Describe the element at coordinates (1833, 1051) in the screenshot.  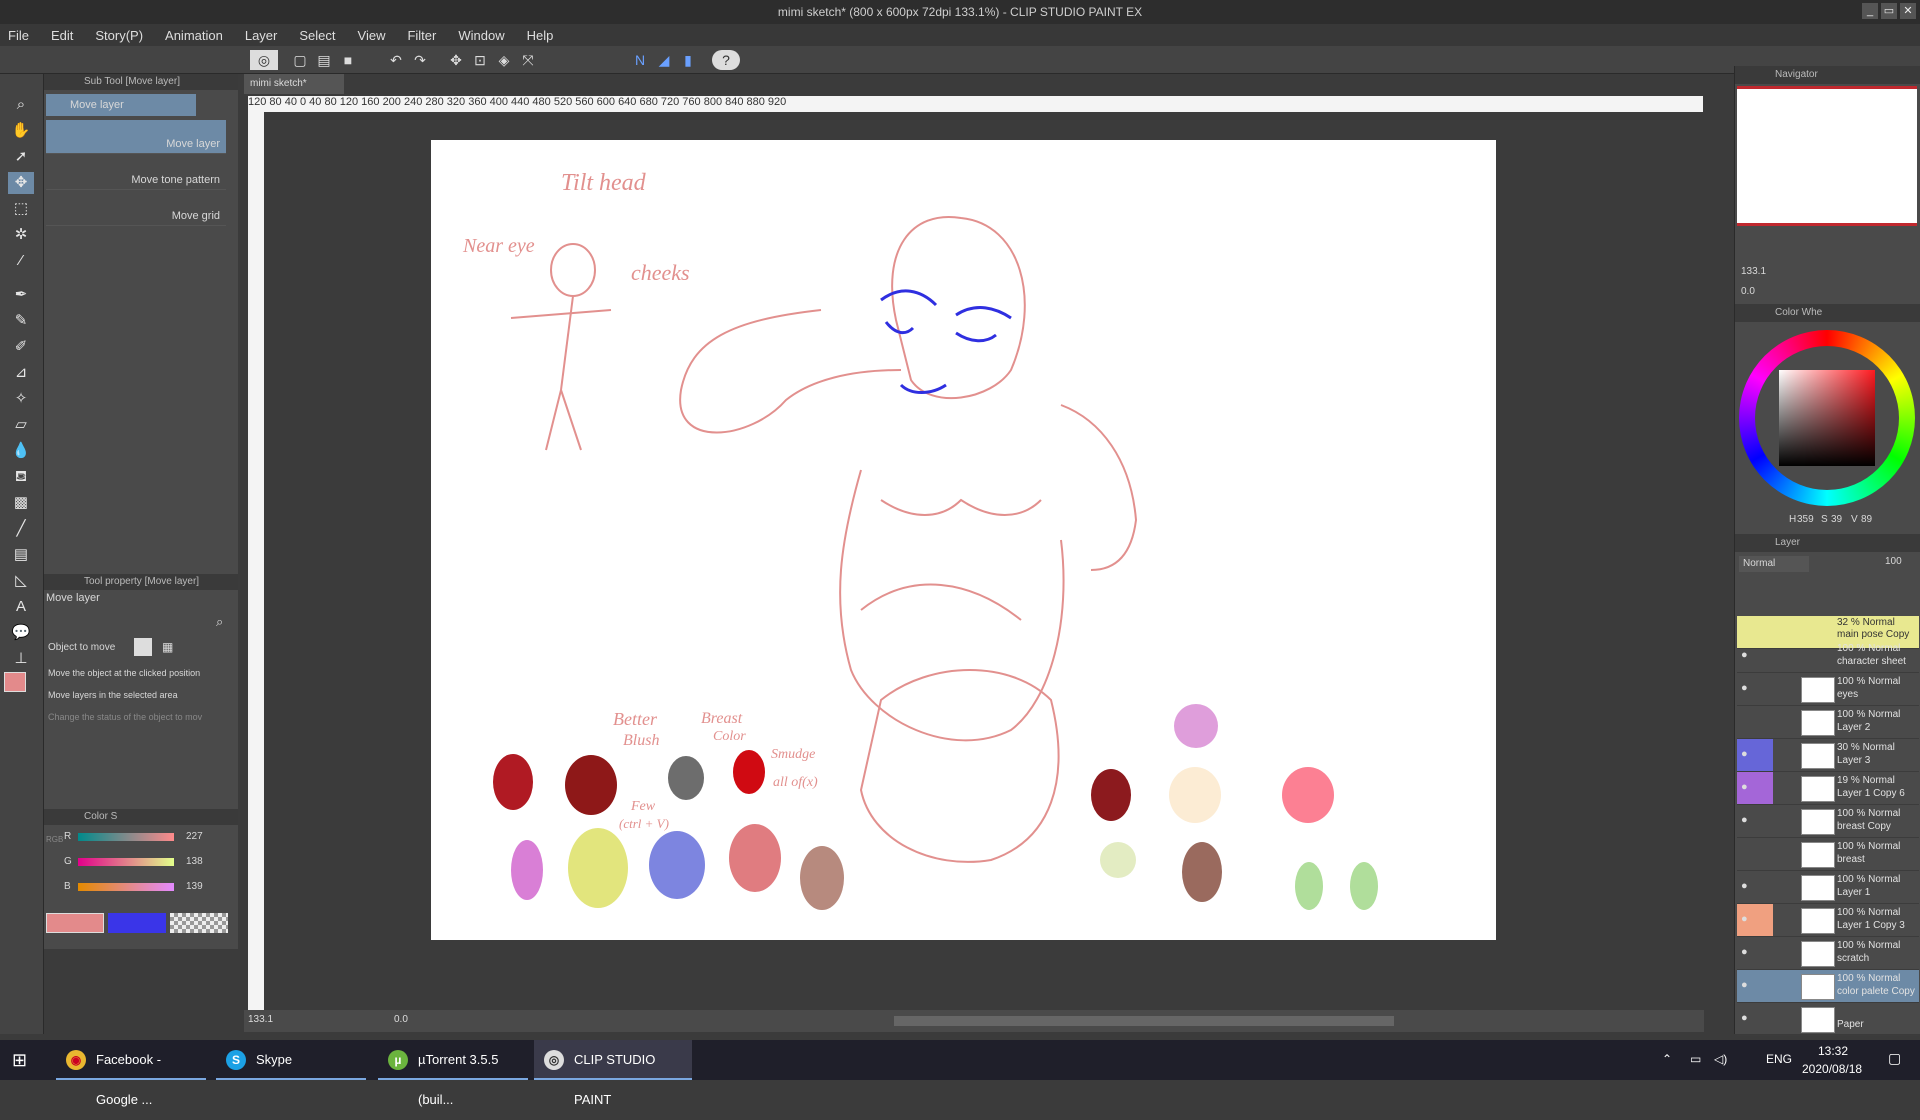
I see `clock-time: 13:32` at that location.